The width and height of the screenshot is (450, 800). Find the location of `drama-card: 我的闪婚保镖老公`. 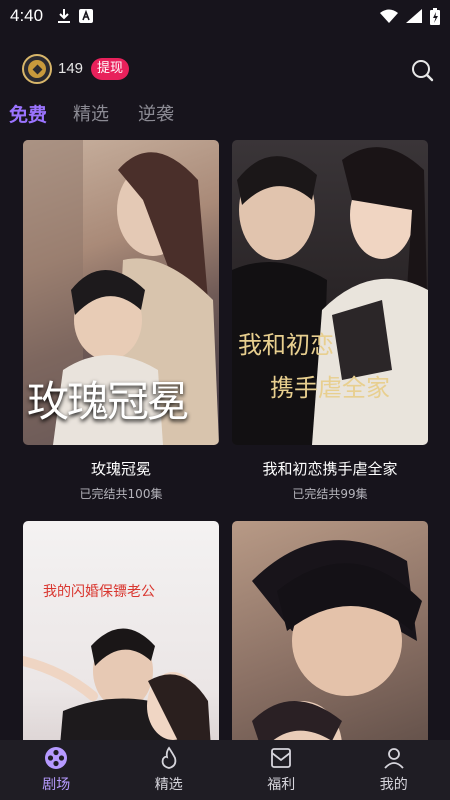

drama-card: 我的闪婚保镖老公 is located at coordinates (121, 630).